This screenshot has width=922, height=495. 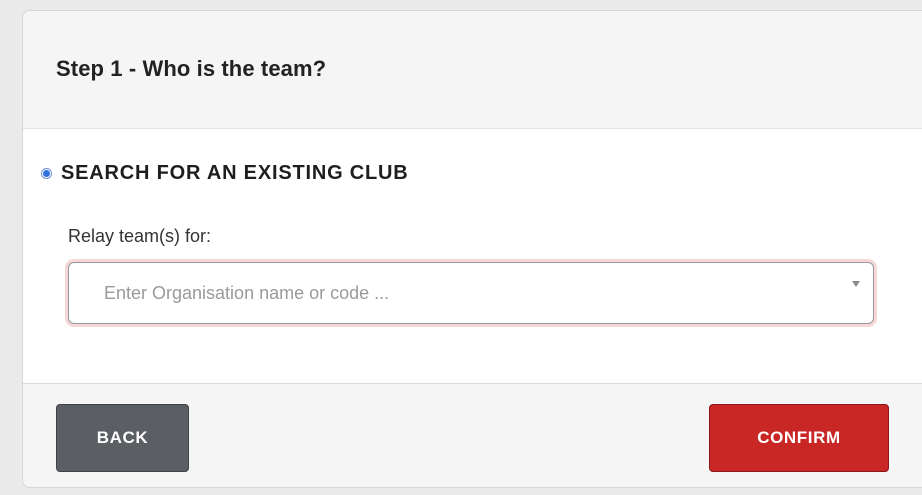 I want to click on search-club-label: SEARCH FOR AN EXISTING CLUB, so click(x=235, y=173).